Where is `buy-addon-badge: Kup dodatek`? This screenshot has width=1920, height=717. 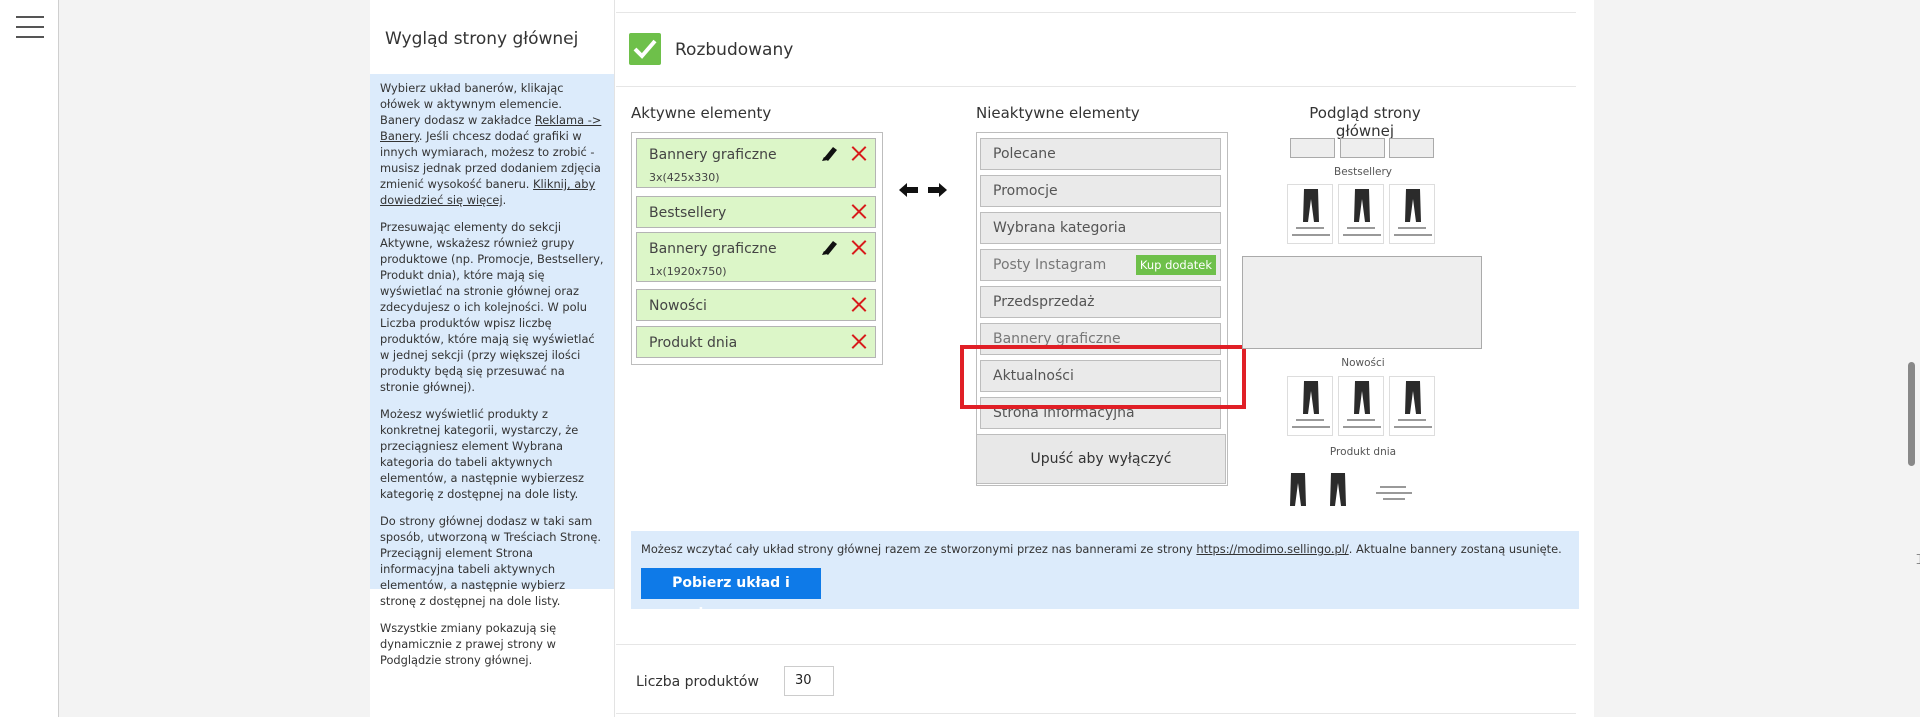 buy-addon-badge: Kup dodatek is located at coordinates (1175, 265).